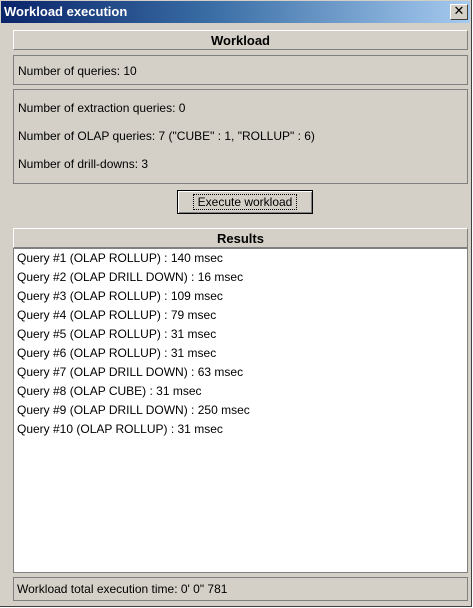 This screenshot has height=608, width=473. What do you see at coordinates (235, 12) in the screenshot?
I see `title-bar: Workload execution ✕` at bounding box center [235, 12].